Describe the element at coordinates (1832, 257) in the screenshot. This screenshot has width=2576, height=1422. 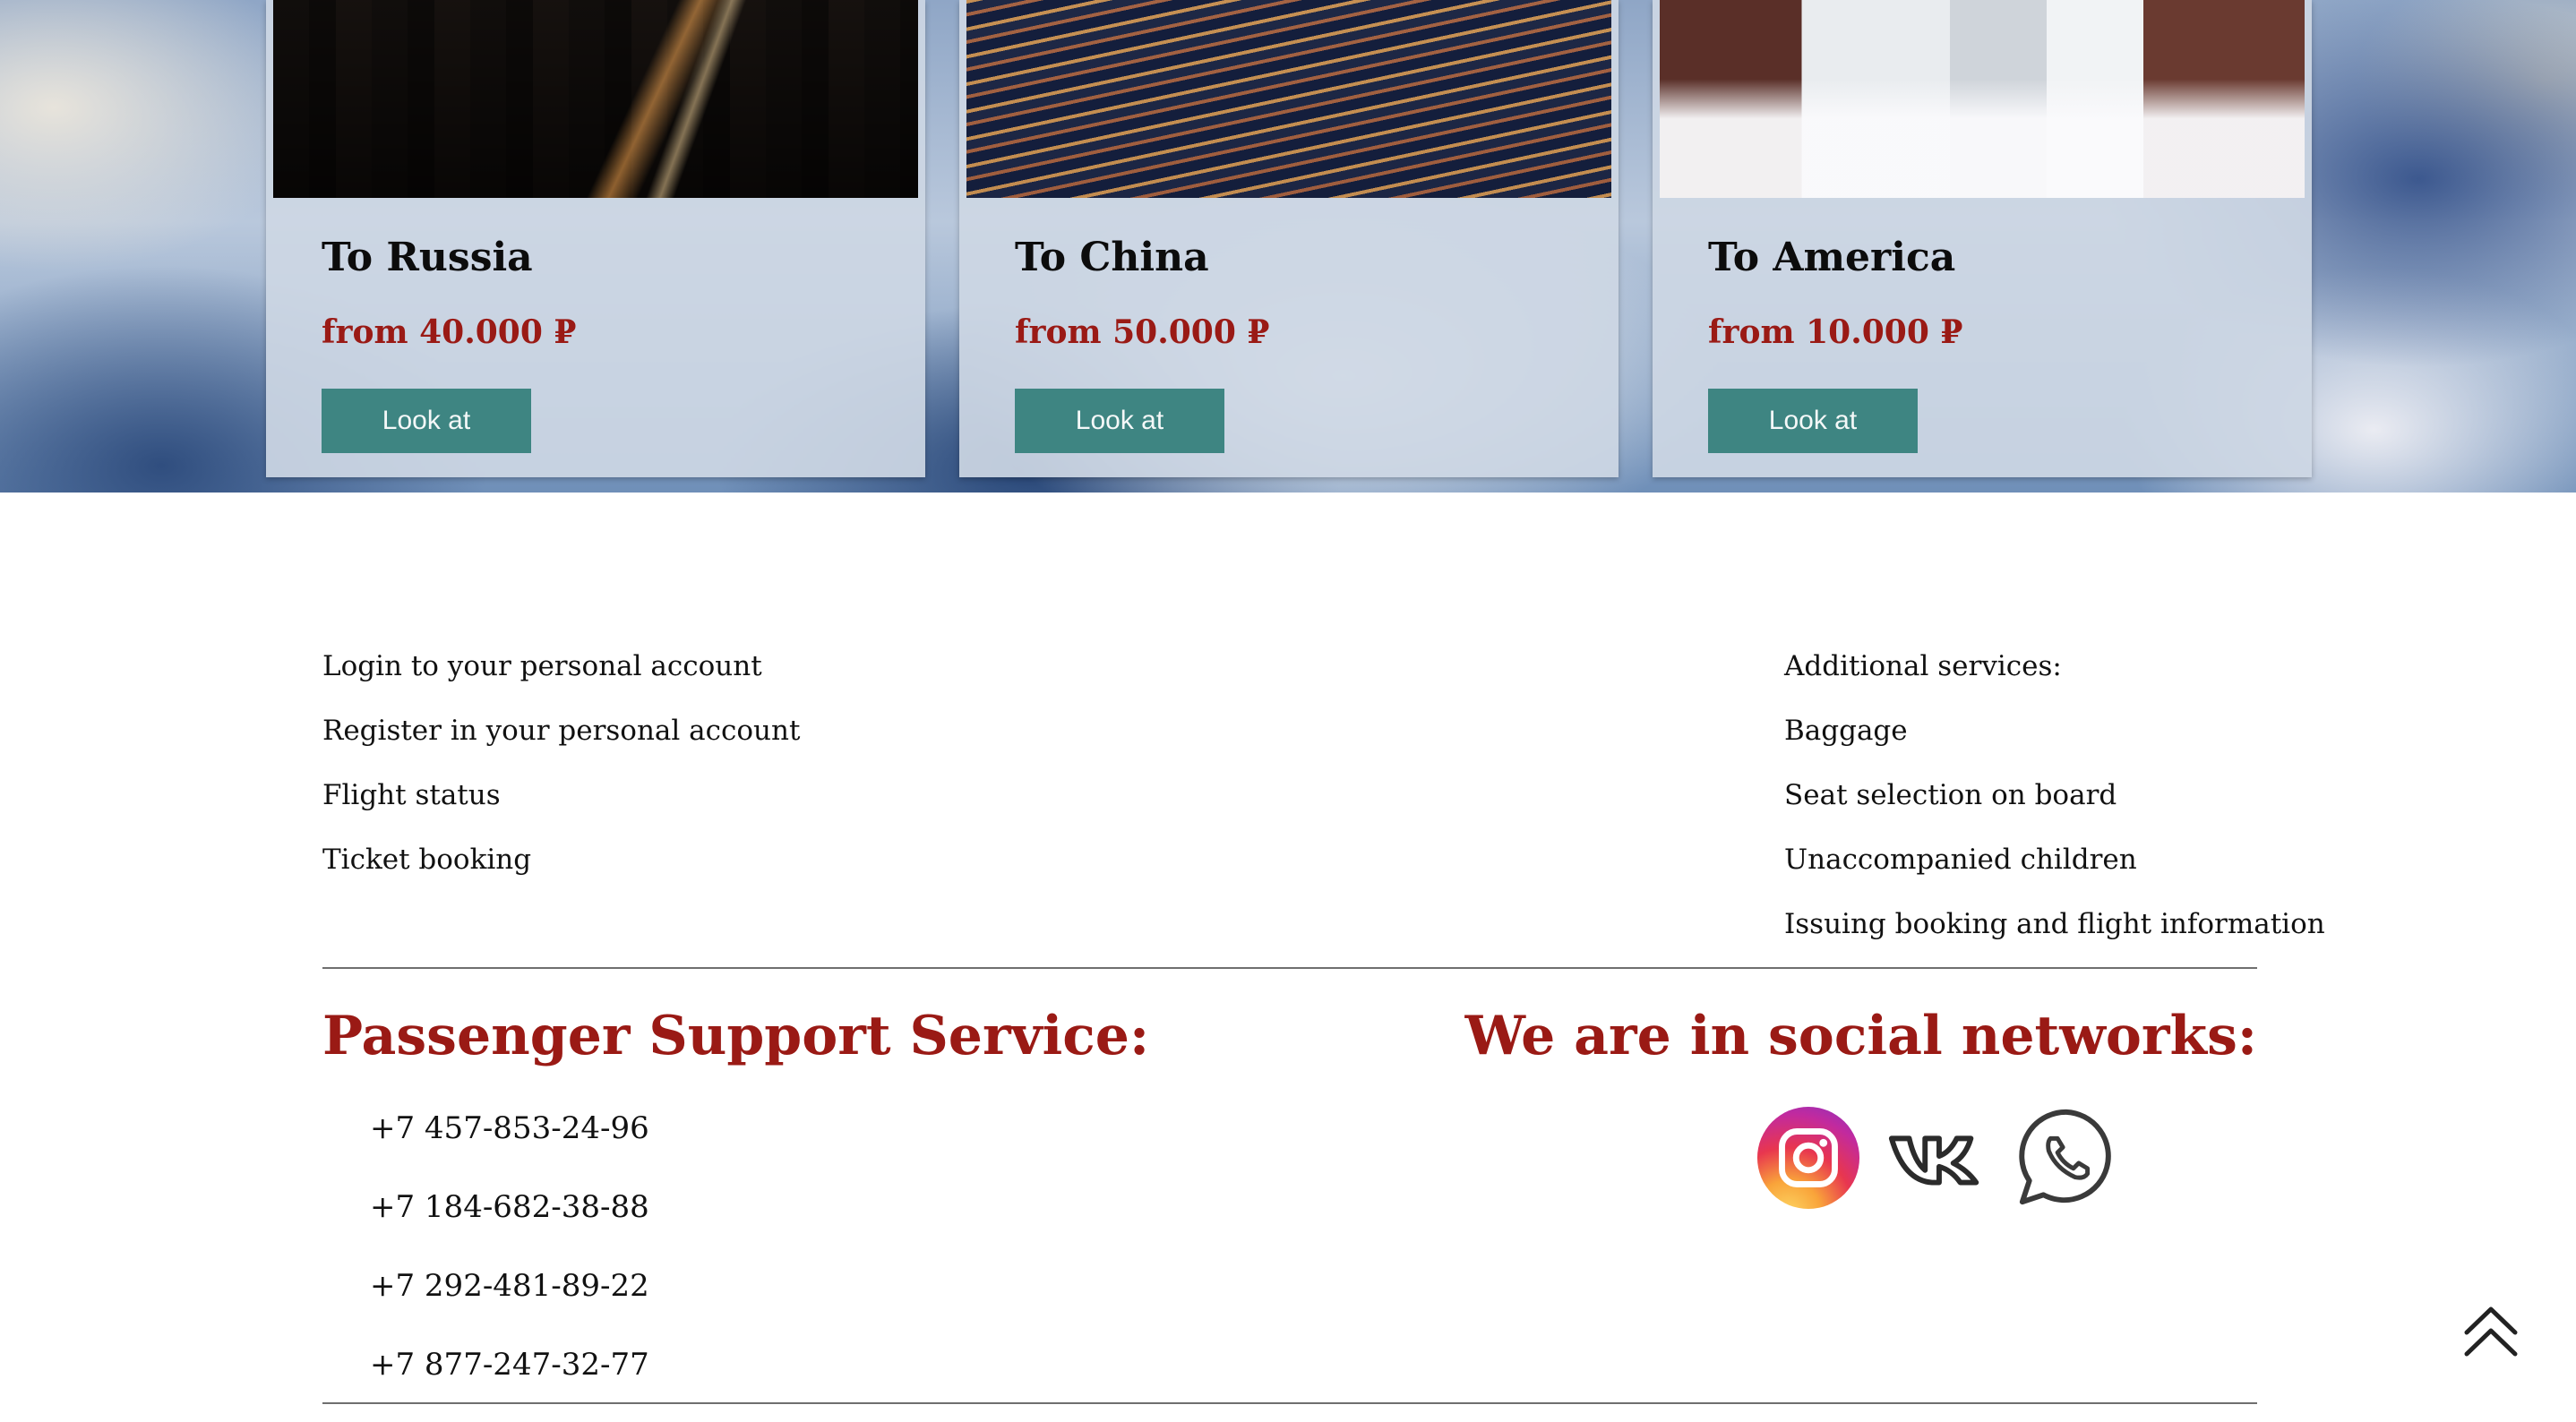
I see `card-title: To America` at that location.